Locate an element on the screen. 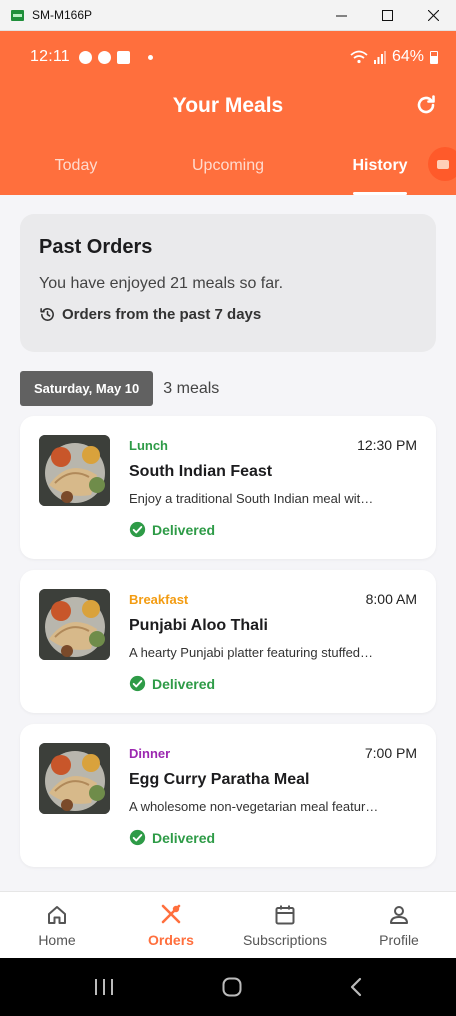 The height and width of the screenshot is (1016, 456). nav-profile: Profile is located at coordinates (399, 925).